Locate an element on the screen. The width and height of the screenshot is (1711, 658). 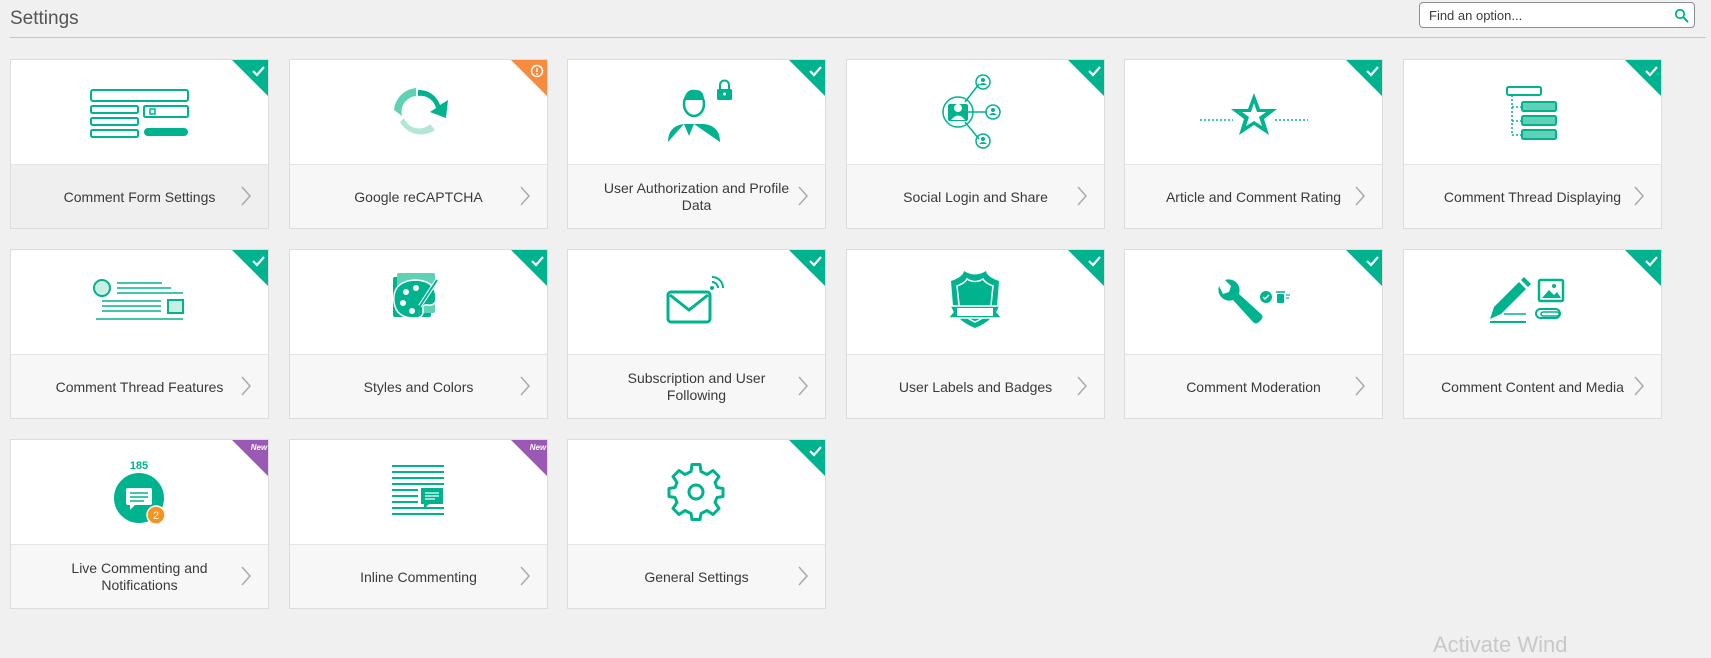
thread-tree-icon is located at coordinates (1531, 113).